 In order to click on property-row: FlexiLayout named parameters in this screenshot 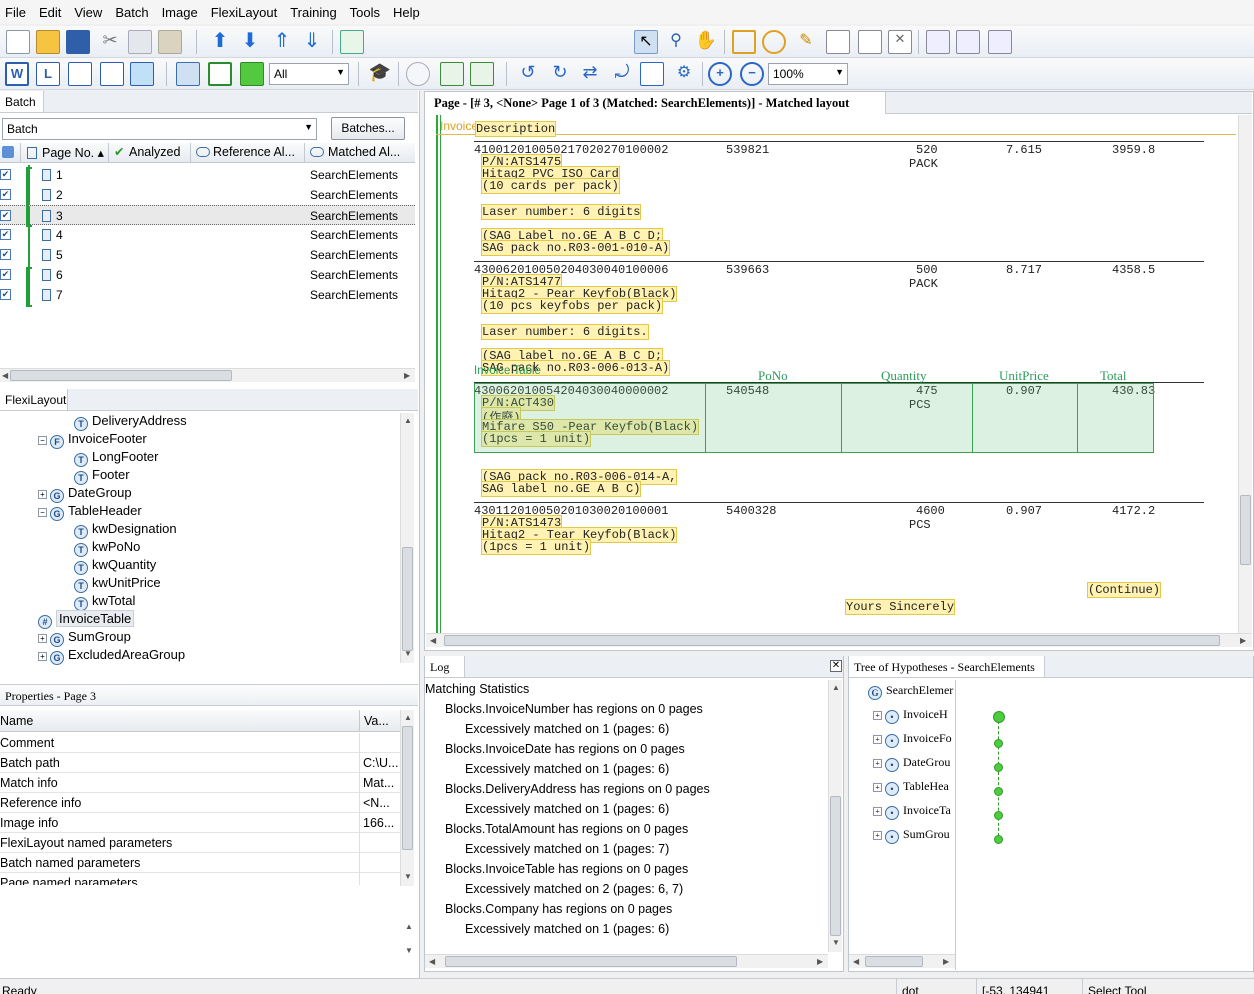, I will do `click(200, 843)`.